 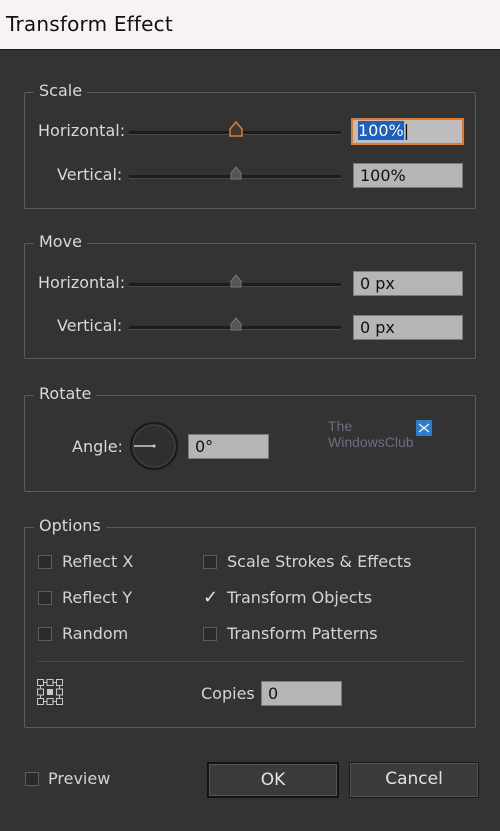 I want to click on scale-strokes-checkbox, so click(x=210, y=562).